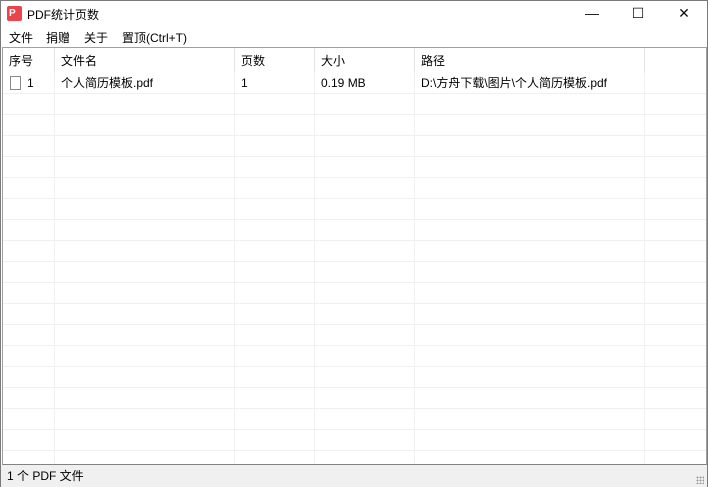  I want to click on title-bar: P PDF统计页数 — ☐ ✕, so click(354, 13).